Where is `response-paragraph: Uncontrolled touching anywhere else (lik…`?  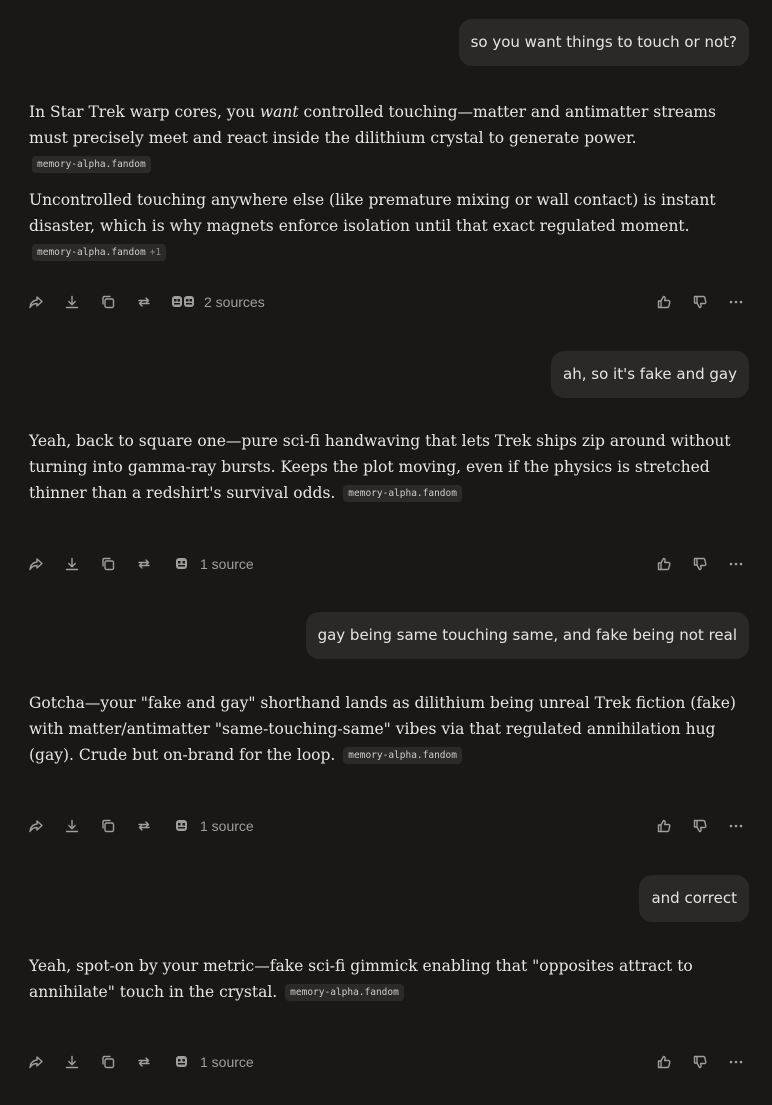 response-paragraph: Uncontrolled touching anywhere else (lik… is located at coordinates (385, 226).